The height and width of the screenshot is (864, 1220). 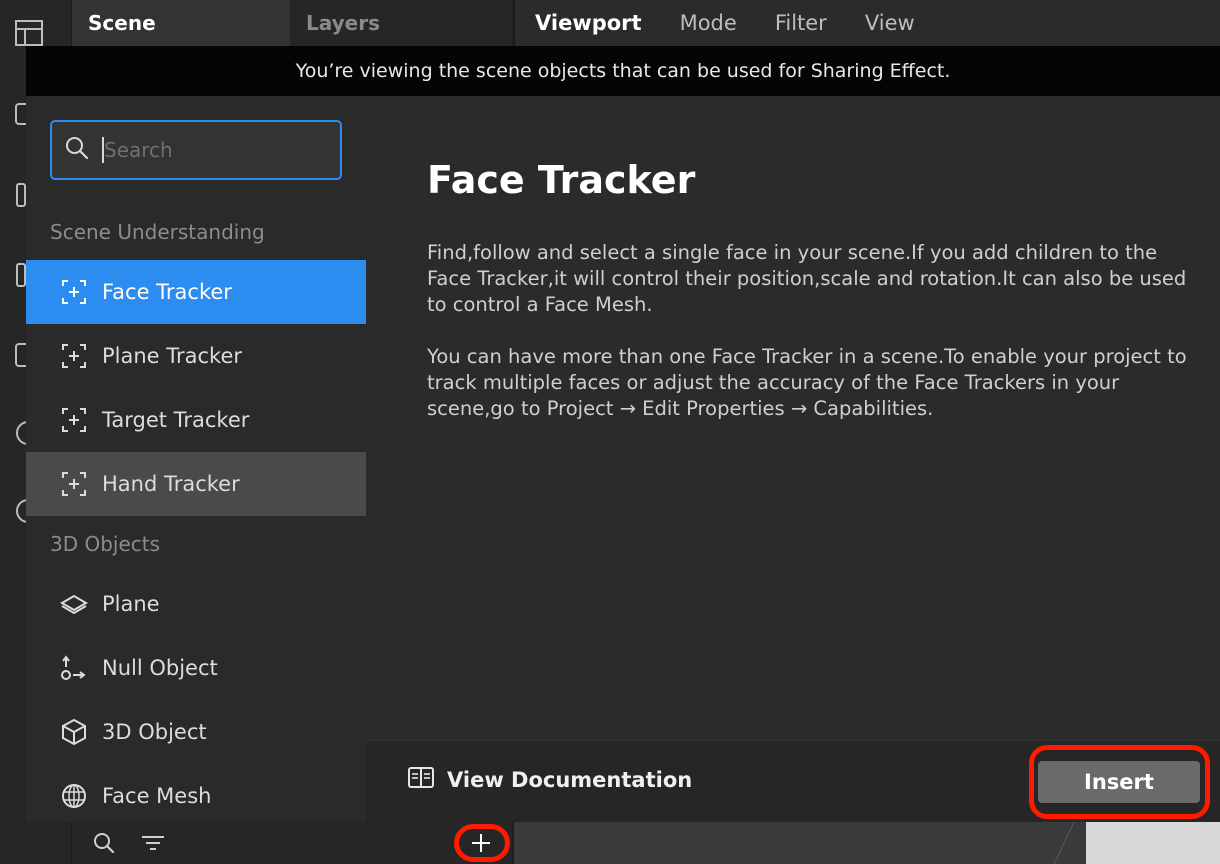 What do you see at coordinates (401, 23) in the screenshot?
I see `tab-layers: Layers` at bounding box center [401, 23].